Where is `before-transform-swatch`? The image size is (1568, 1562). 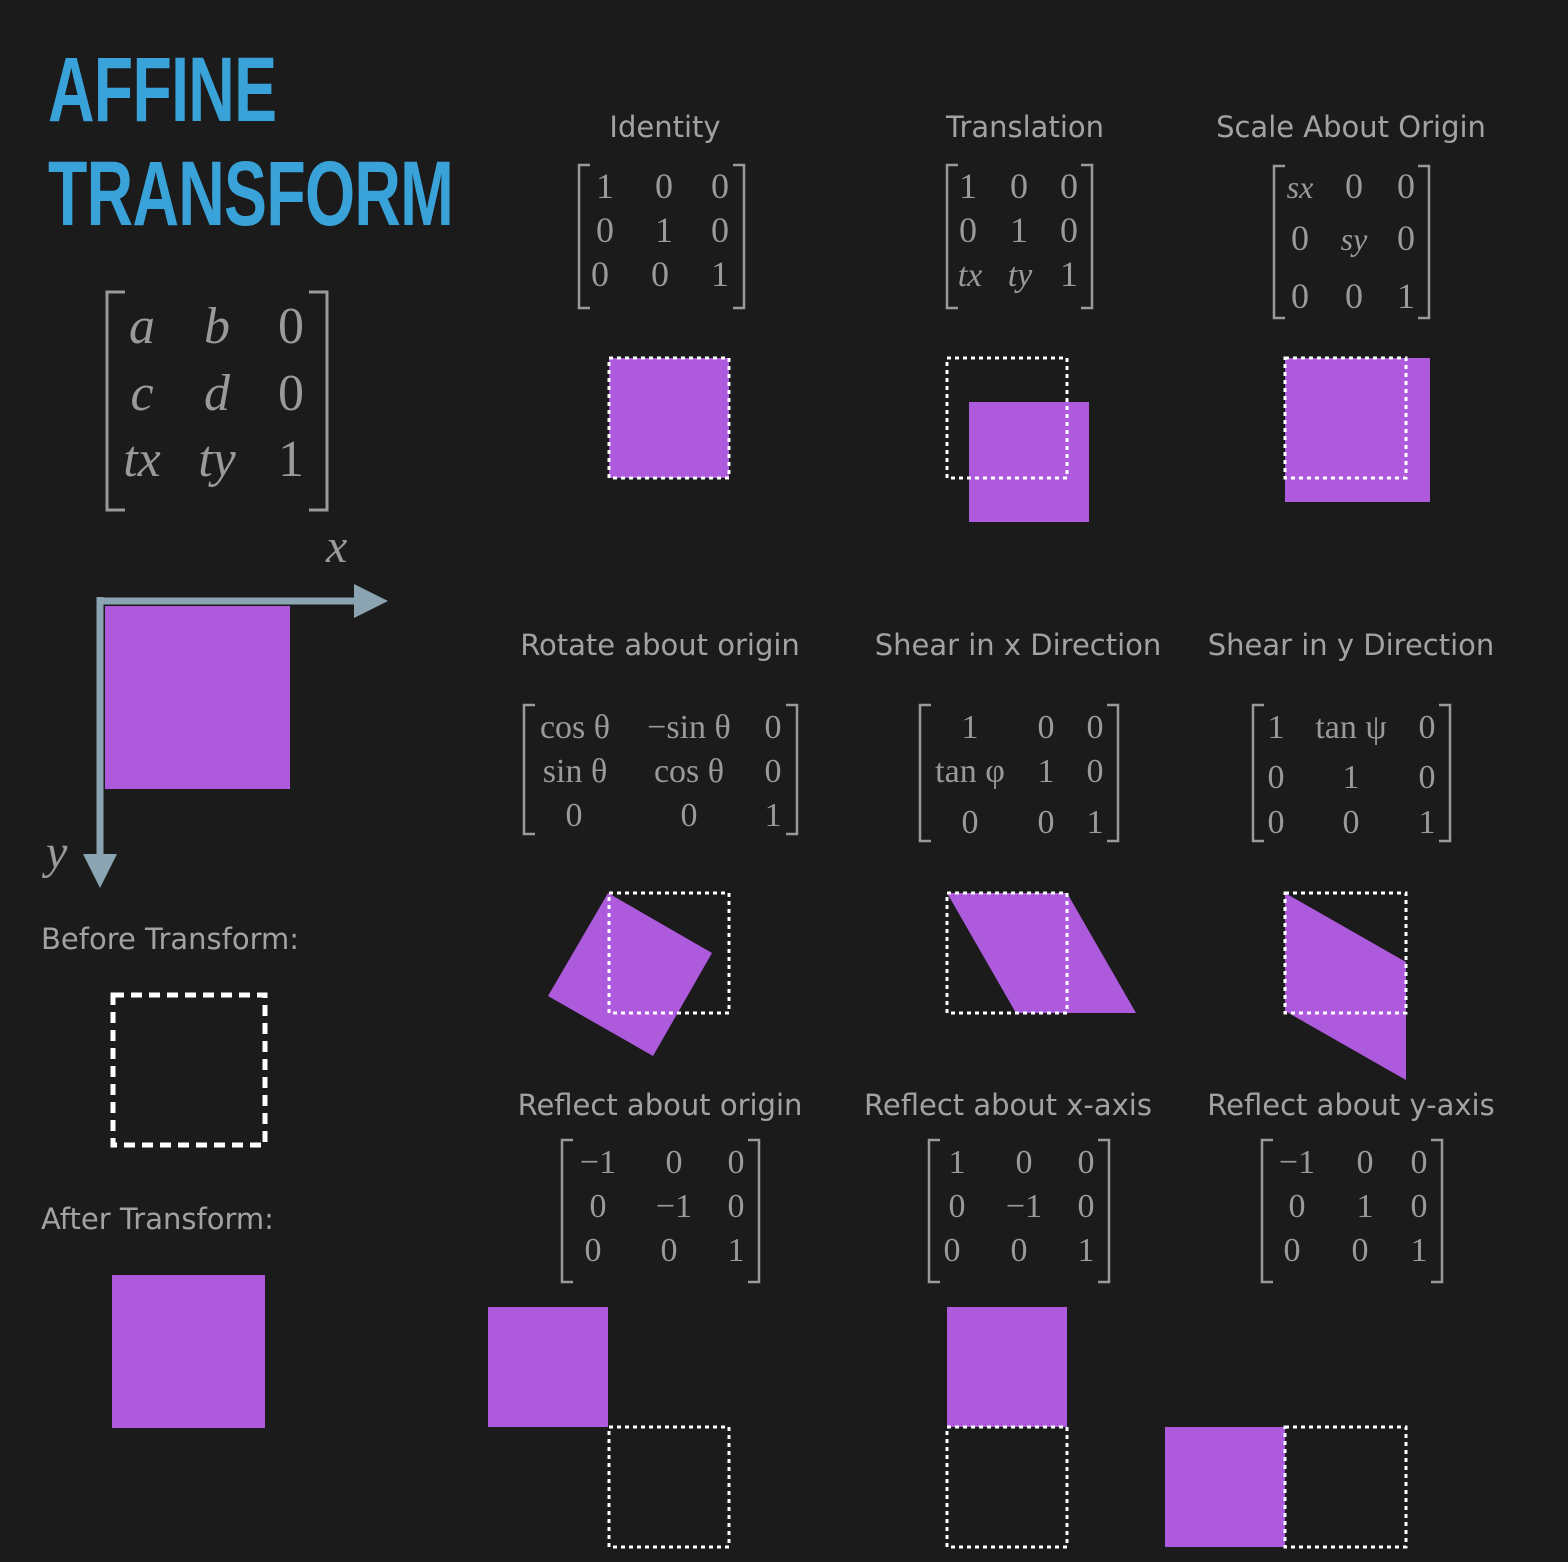
before-transform-swatch is located at coordinates (189, 1070).